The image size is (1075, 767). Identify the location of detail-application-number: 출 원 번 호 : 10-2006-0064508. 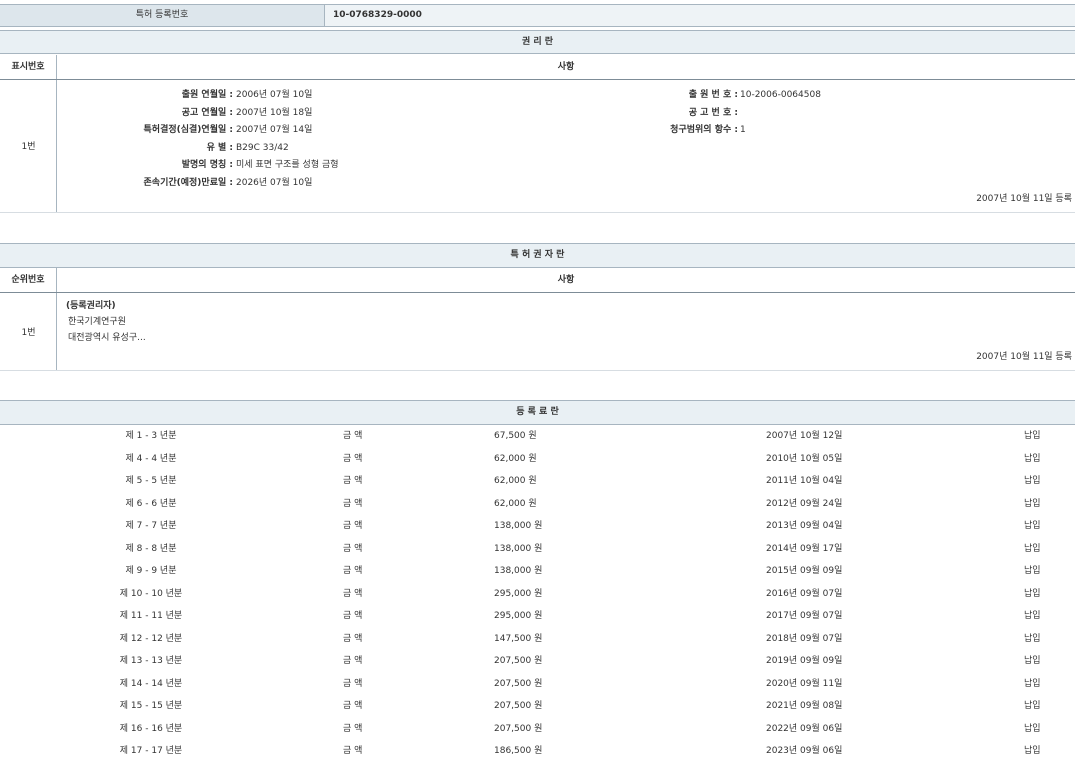
(810, 96).